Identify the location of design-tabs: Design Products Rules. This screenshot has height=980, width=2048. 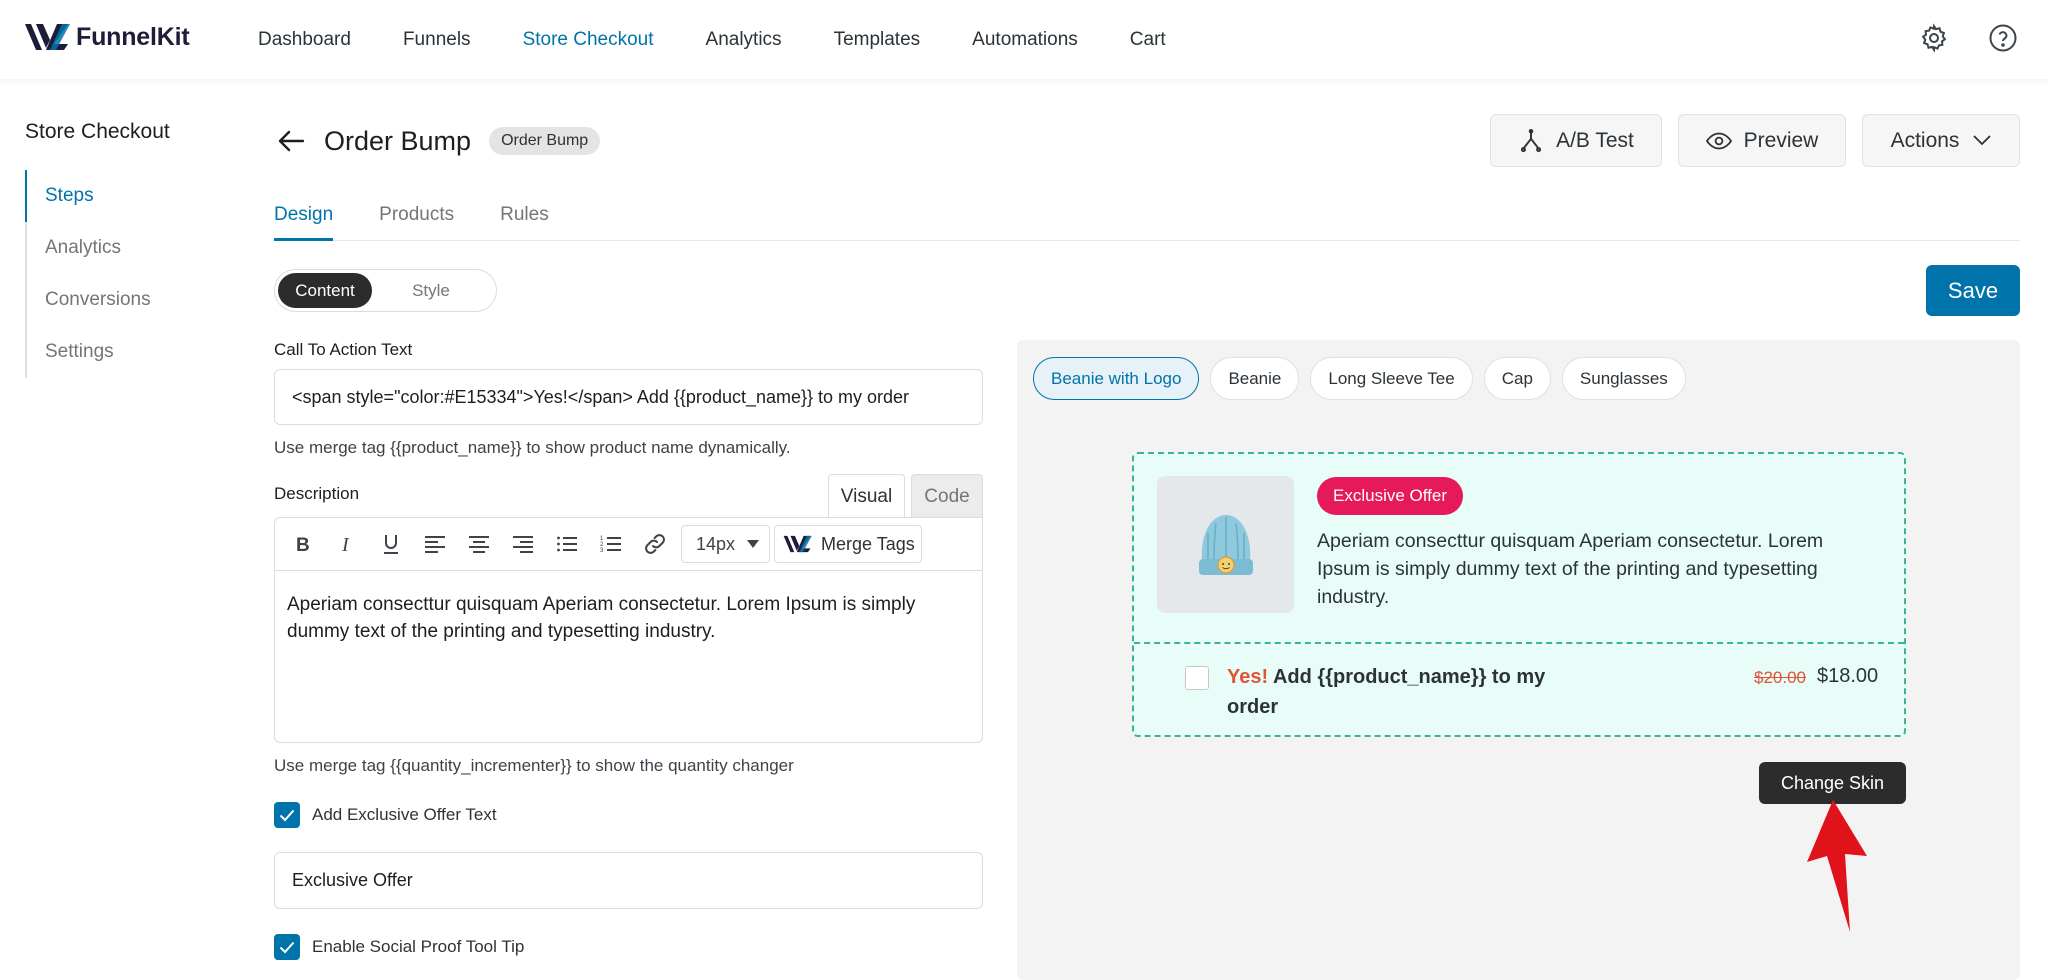
(1147, 218).